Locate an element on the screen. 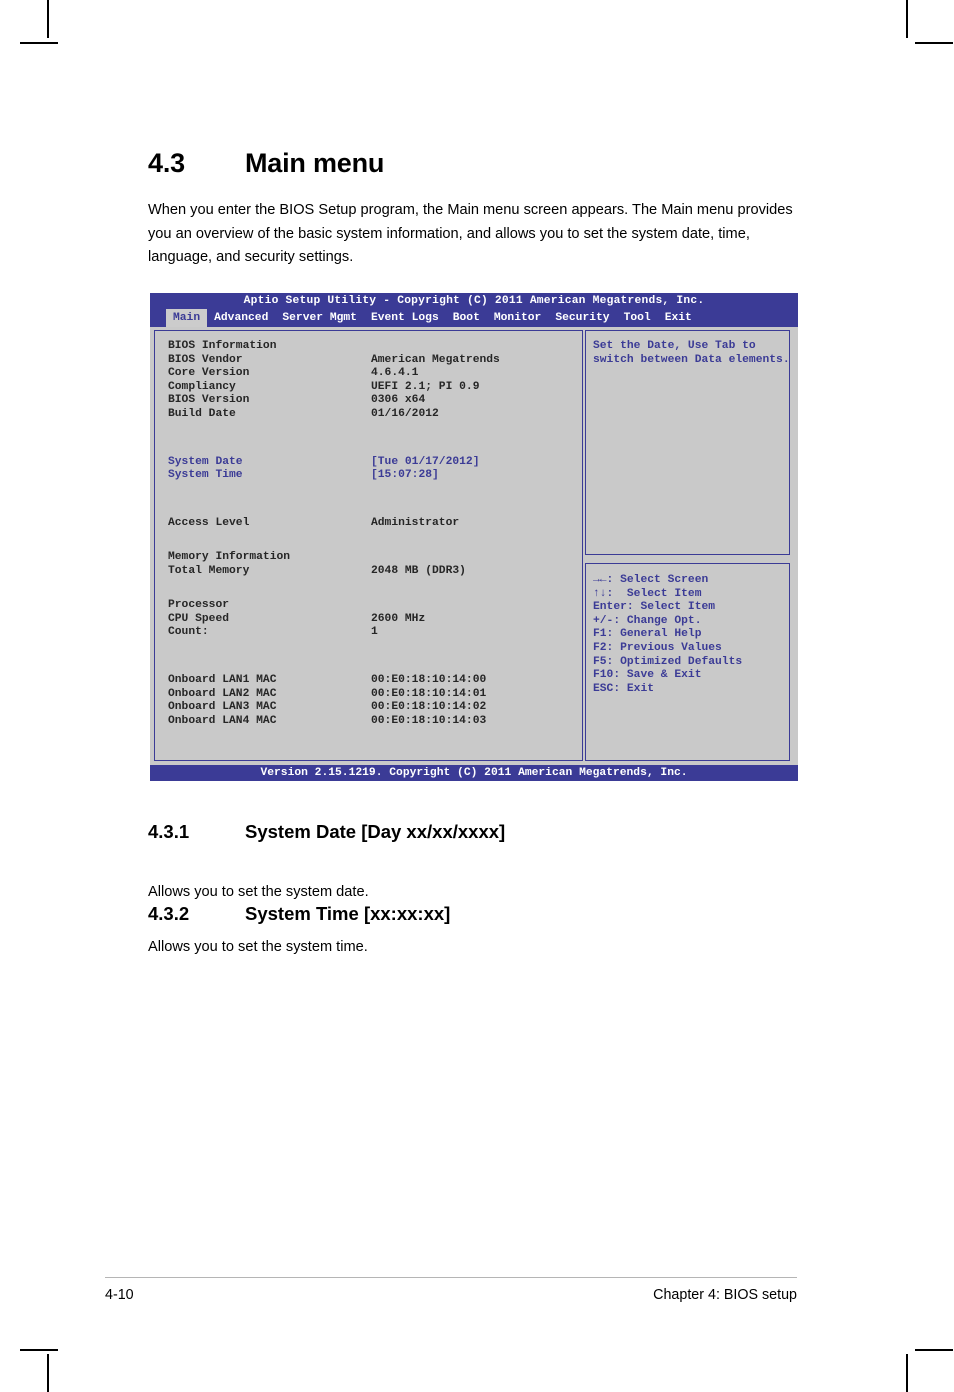 This screenshot has width=954, height=1392. setting-row-onboard-lan1-mac: Onboard LAN1 MAC 00:E0:18:10:14:00 is located at coordinates (375, 681).